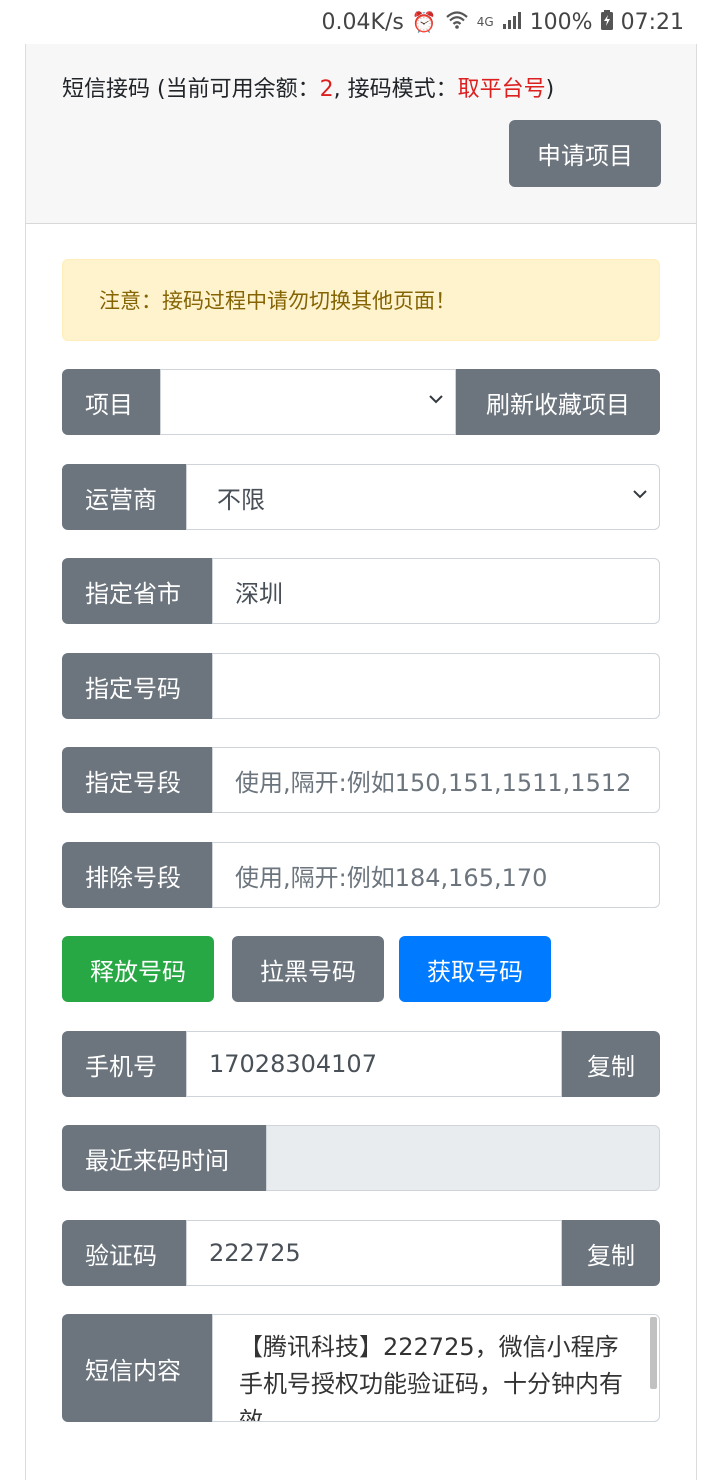 The image size is (720, 1480). What do you see at coordinates (308, 969) in the screenshot?
I see `blacklist-number-button: 拉黑号码` at bounding box center [308, 969].